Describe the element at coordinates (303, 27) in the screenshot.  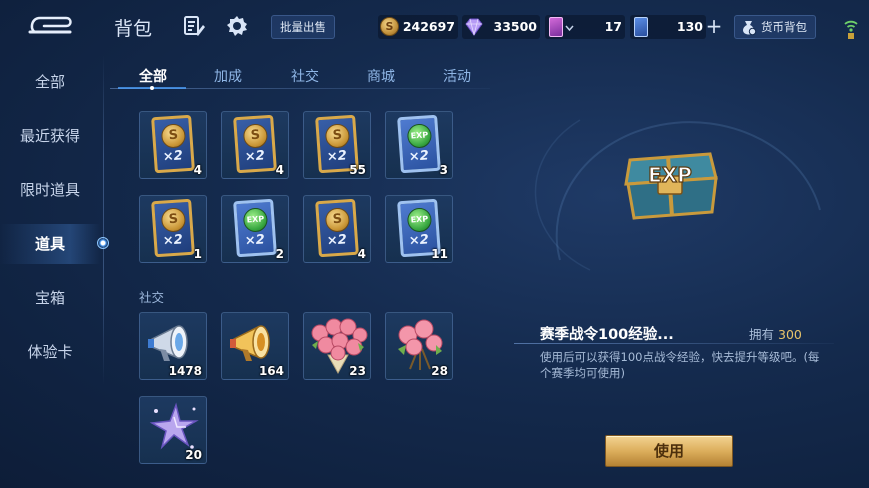
I see `bulk-sell-button: 批量出售` at that location.